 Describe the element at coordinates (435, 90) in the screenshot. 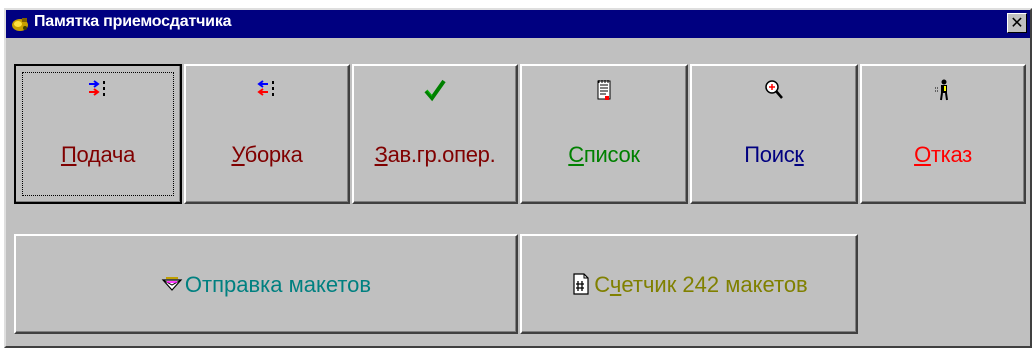

I see `checkmark-icon` at that location.